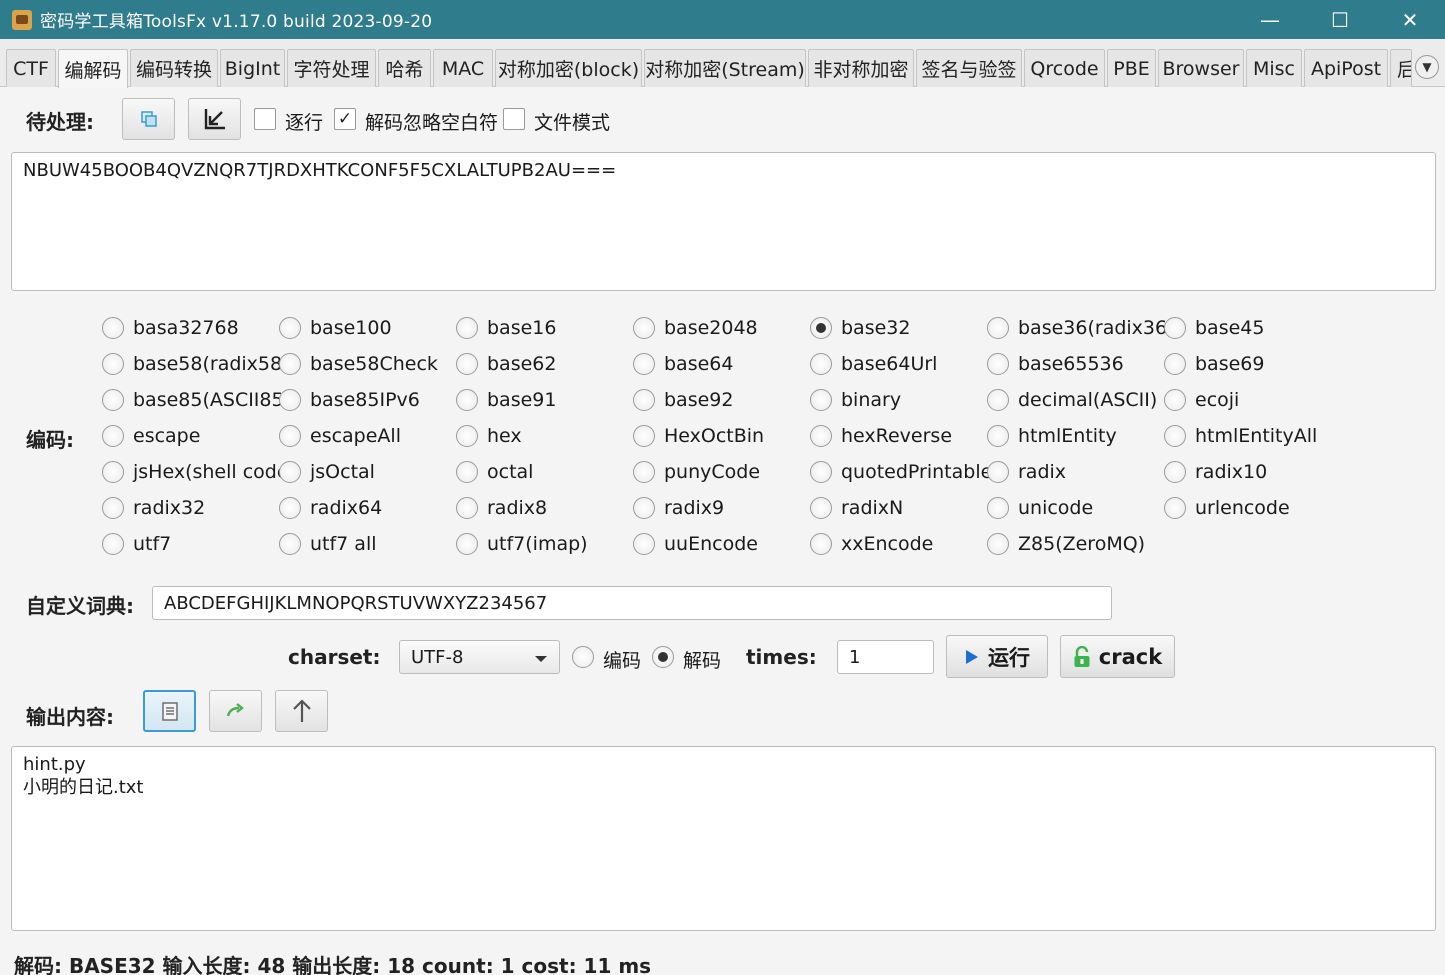  Describe the element at coordinates (861, 68) in the screenshot. I see `tab-asymmetric: 非对称加密` at that location.